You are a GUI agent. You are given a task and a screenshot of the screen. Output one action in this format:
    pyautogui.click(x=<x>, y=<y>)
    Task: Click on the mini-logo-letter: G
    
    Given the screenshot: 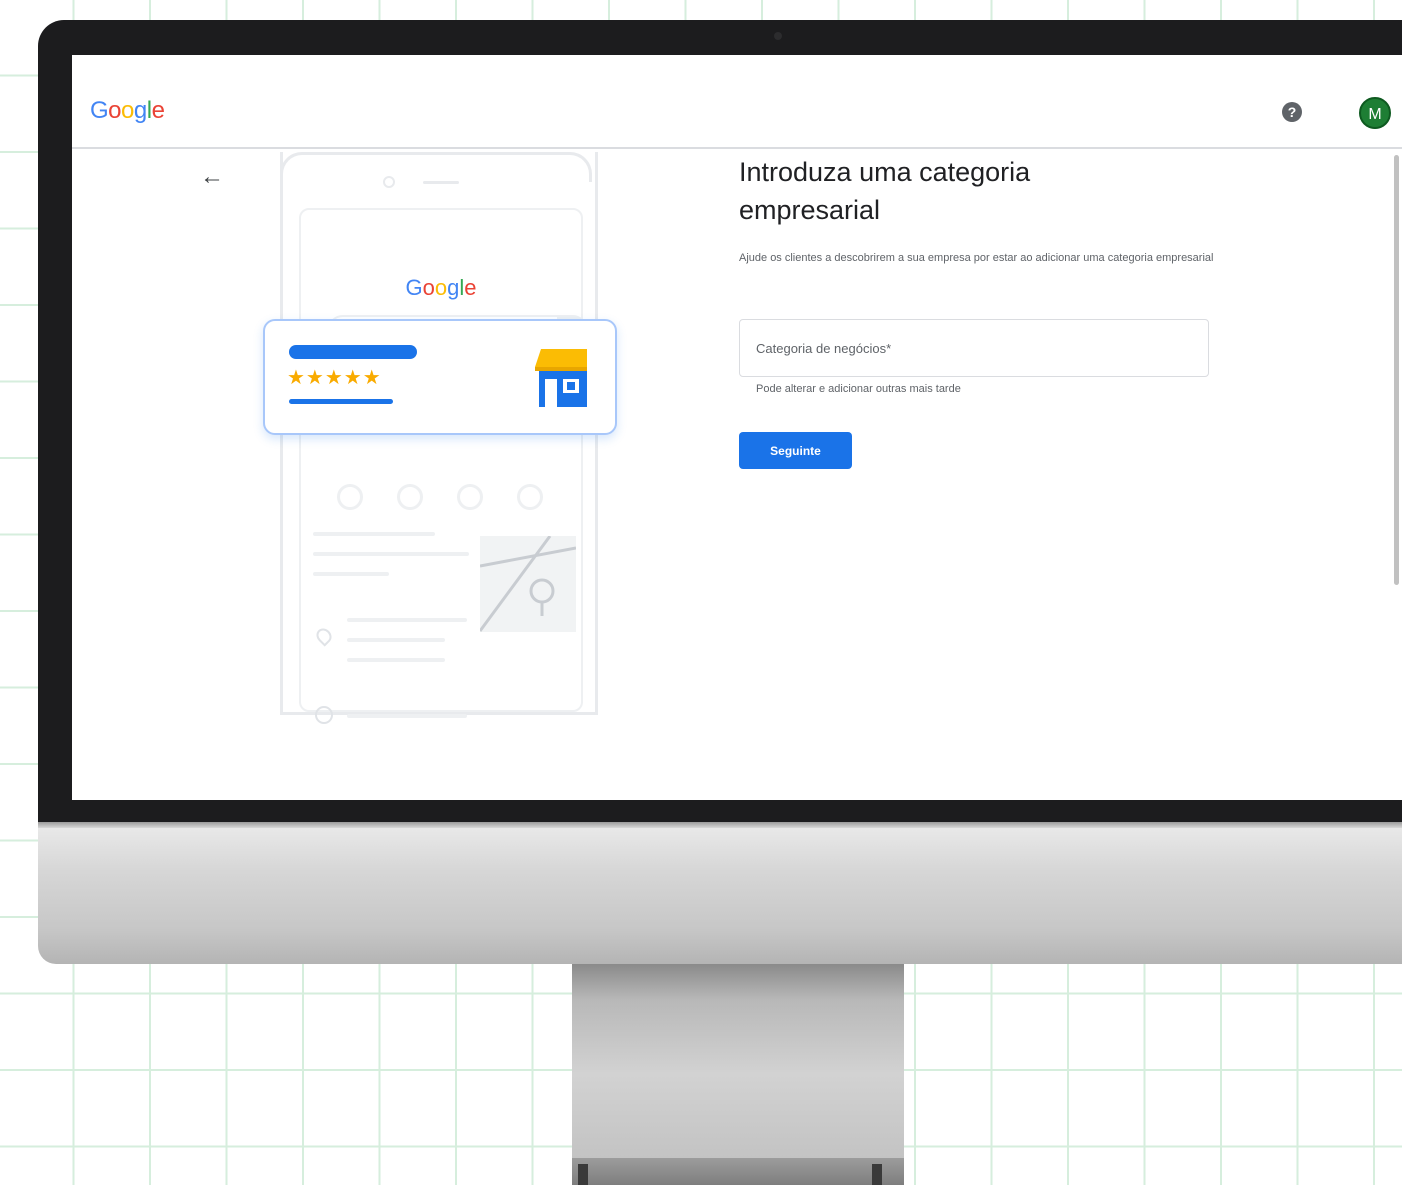 What is the action you would take?
    pyautogui.click(x=414, y=287)
    